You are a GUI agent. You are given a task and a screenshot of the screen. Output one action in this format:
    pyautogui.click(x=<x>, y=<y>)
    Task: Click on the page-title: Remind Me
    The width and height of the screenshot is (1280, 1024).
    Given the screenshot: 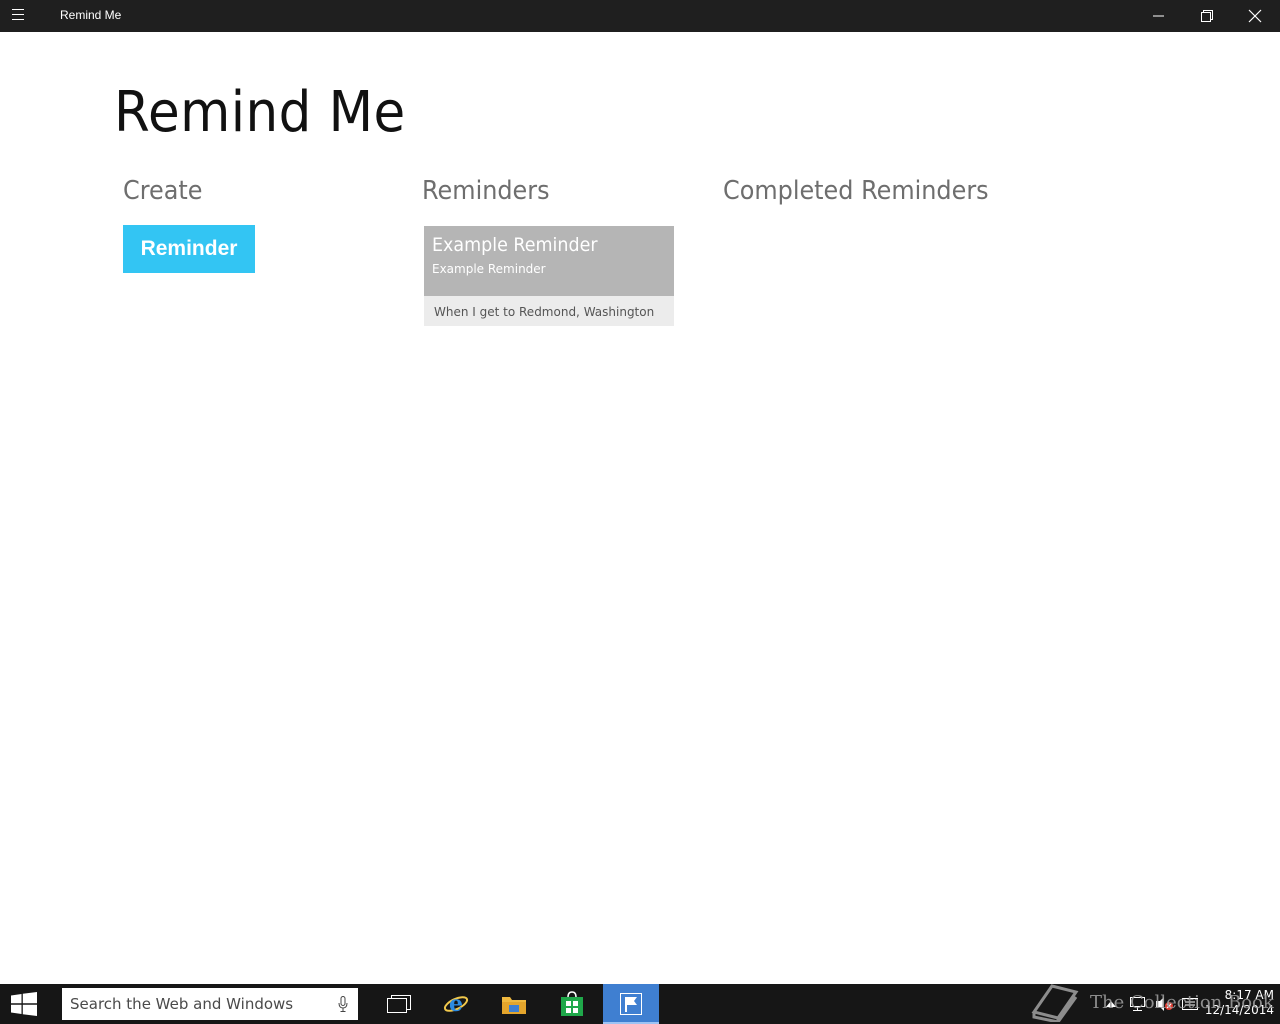 What is the action you would take?
    pyautogui.click(x=260, y=112)
    